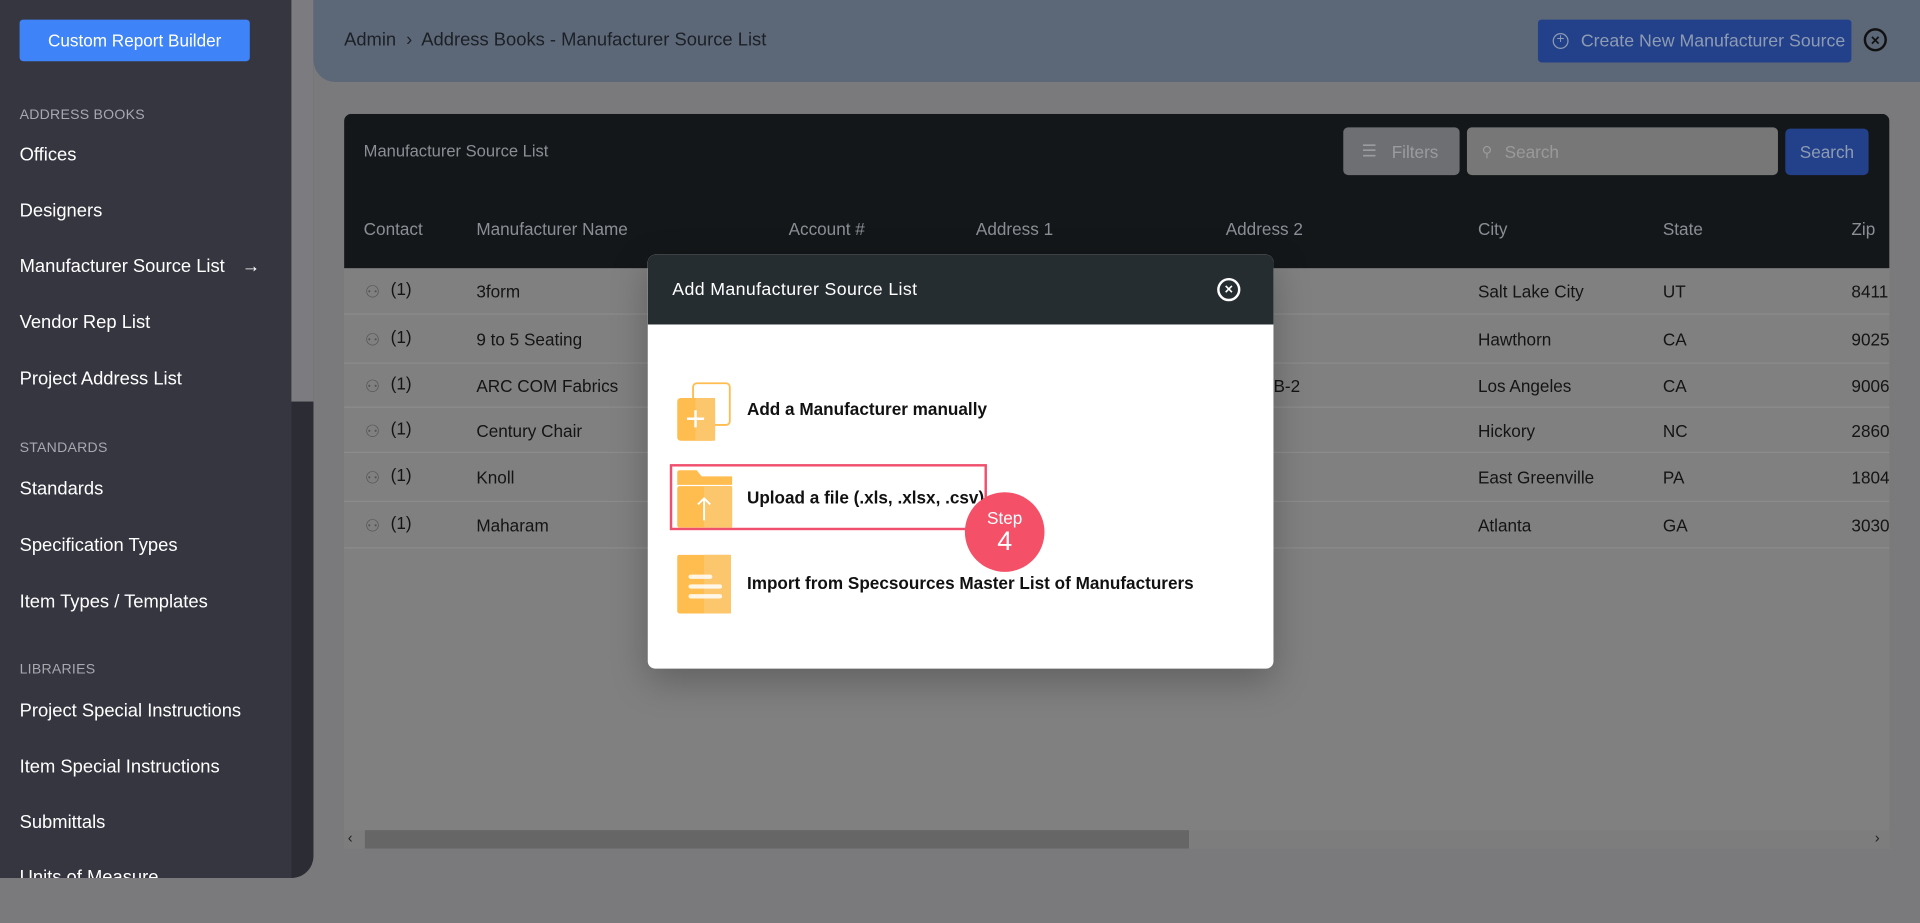  I want to click on sidebar-item-submittals: Submittals, so click(63, 822).